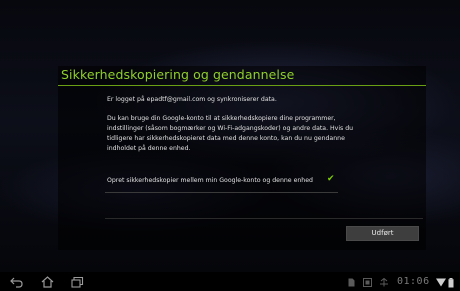 Image resolution: width=460 pixels, height=291 pixels. I want to click on screenshot-icon, so click(367, 282).